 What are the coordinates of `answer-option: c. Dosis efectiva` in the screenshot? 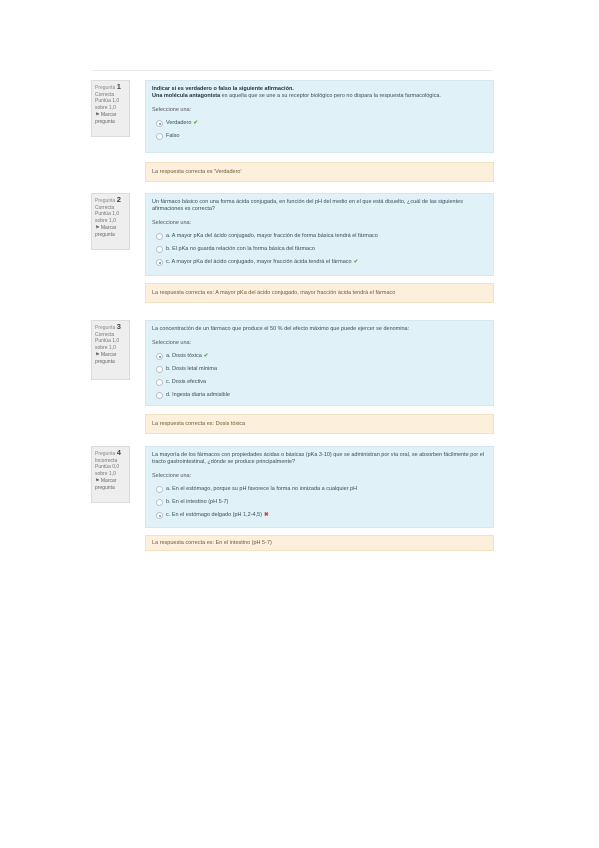 It's located at (319, 382).